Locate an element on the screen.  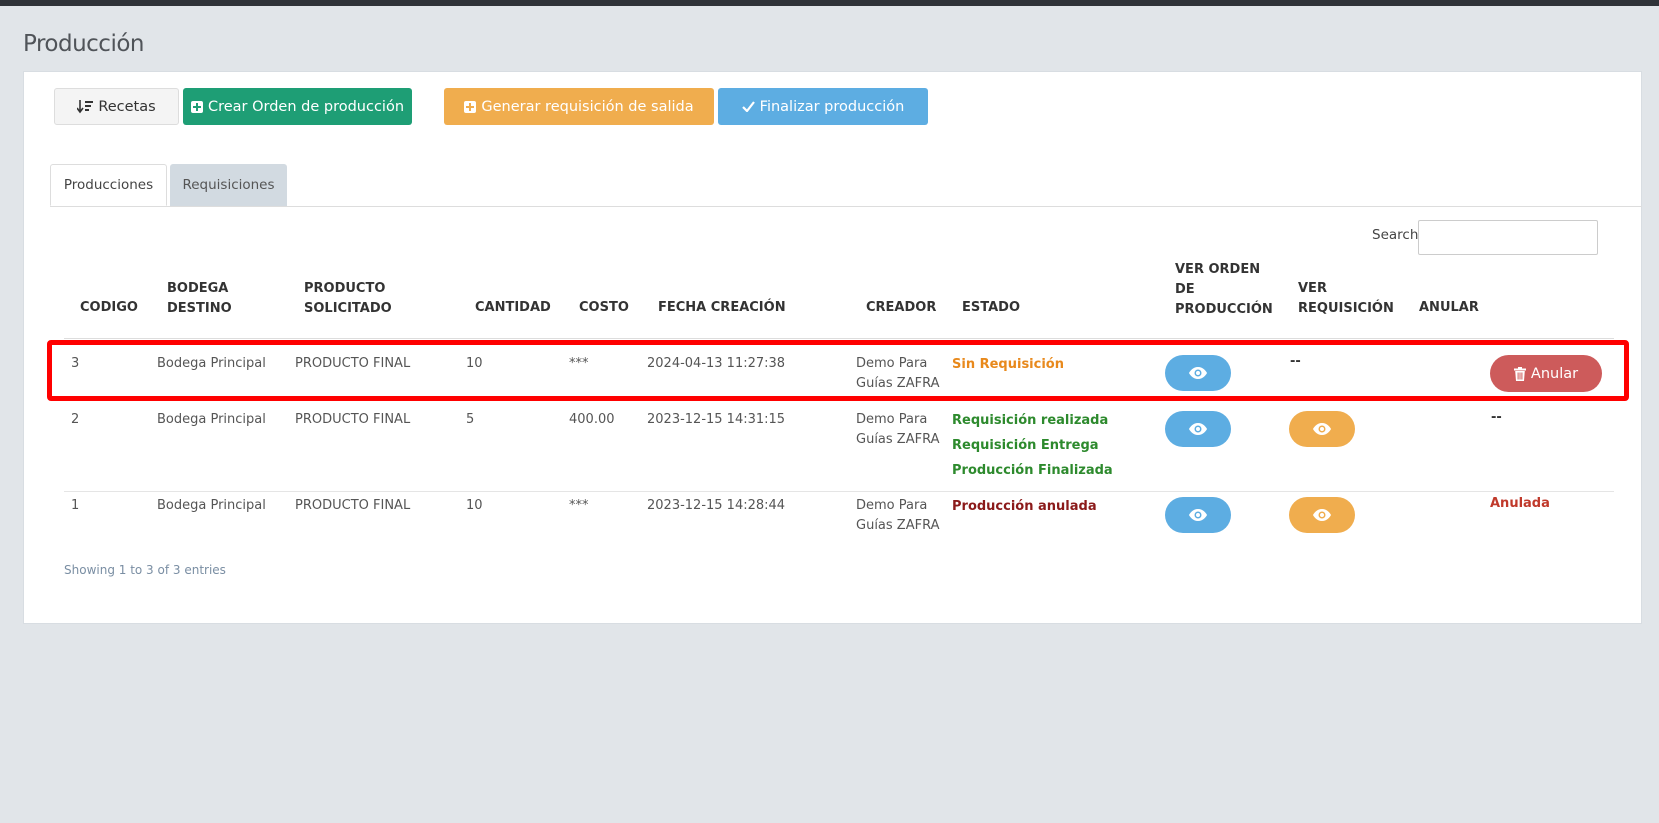
header-cantidad: CANTIDAD is located at coordinates (513, 308).